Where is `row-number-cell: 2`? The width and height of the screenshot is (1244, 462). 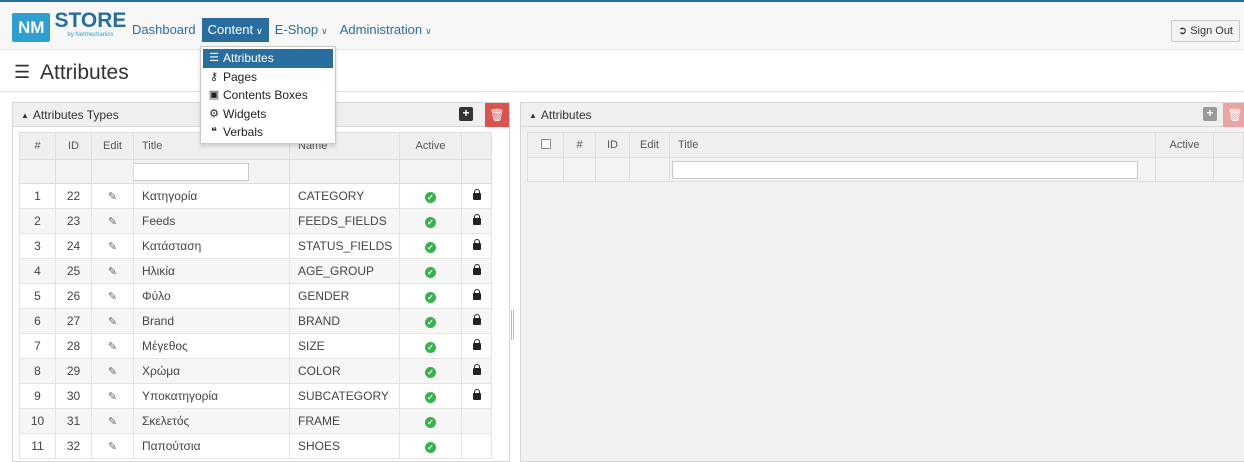
row-number-cell: 2 is located at coordinates (37, 221).